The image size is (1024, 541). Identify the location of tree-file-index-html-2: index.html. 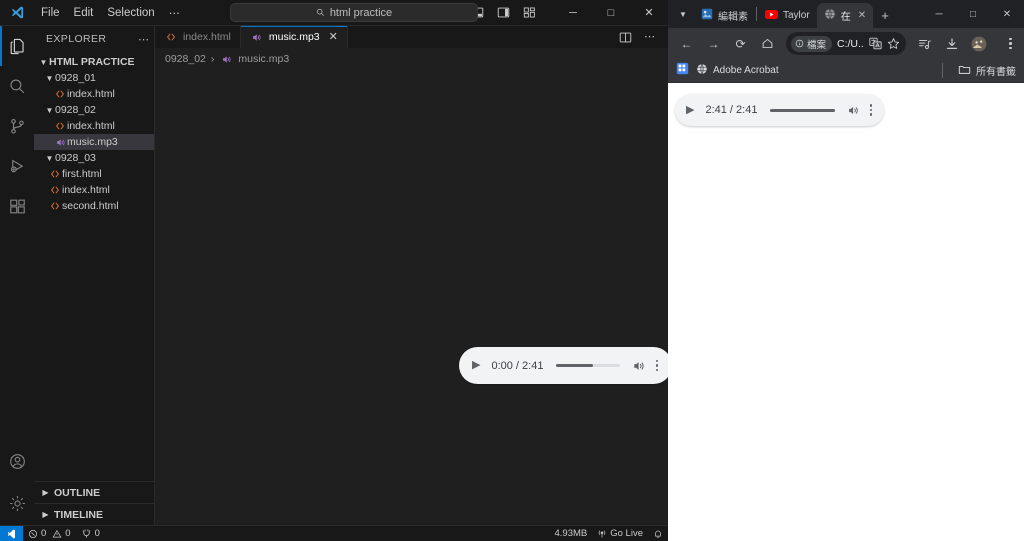
(94, 126).